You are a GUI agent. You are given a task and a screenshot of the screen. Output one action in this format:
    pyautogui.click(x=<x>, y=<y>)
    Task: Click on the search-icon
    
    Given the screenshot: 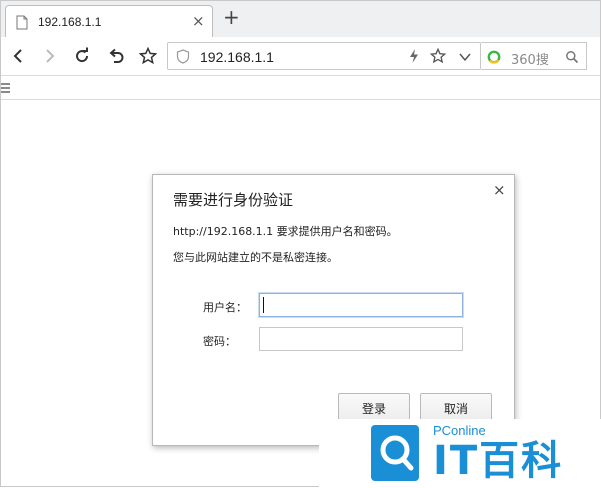 What is the action you would take?
    pyautogui.click(x=572, y=58)
    